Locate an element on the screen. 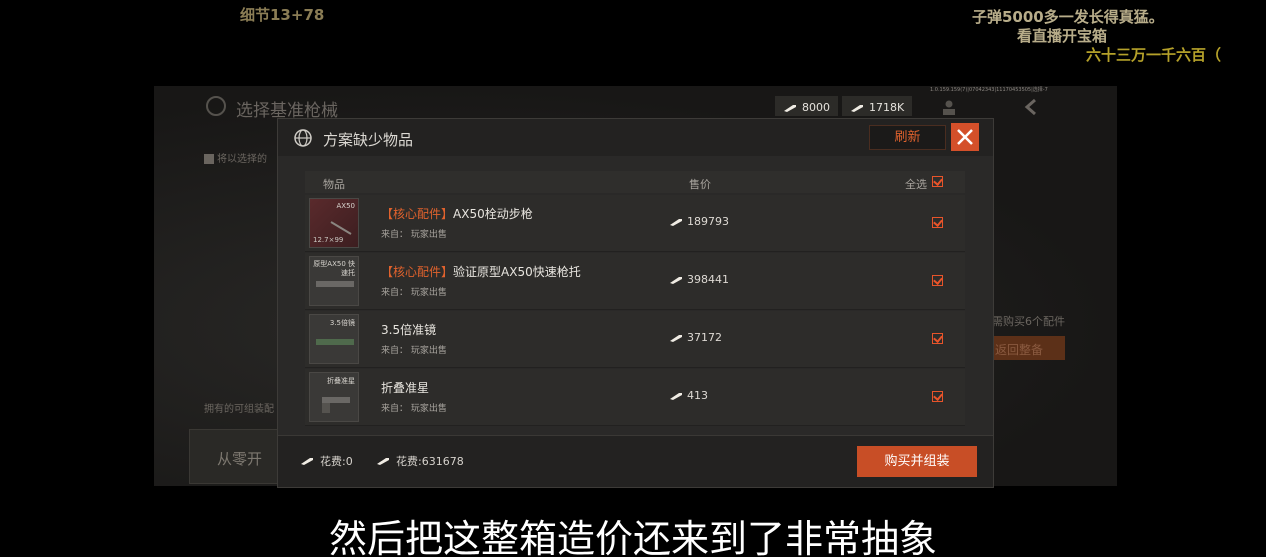 This screenshot has height=557, width=1266. item-price: 189793 is located at coordinates (699, 221).